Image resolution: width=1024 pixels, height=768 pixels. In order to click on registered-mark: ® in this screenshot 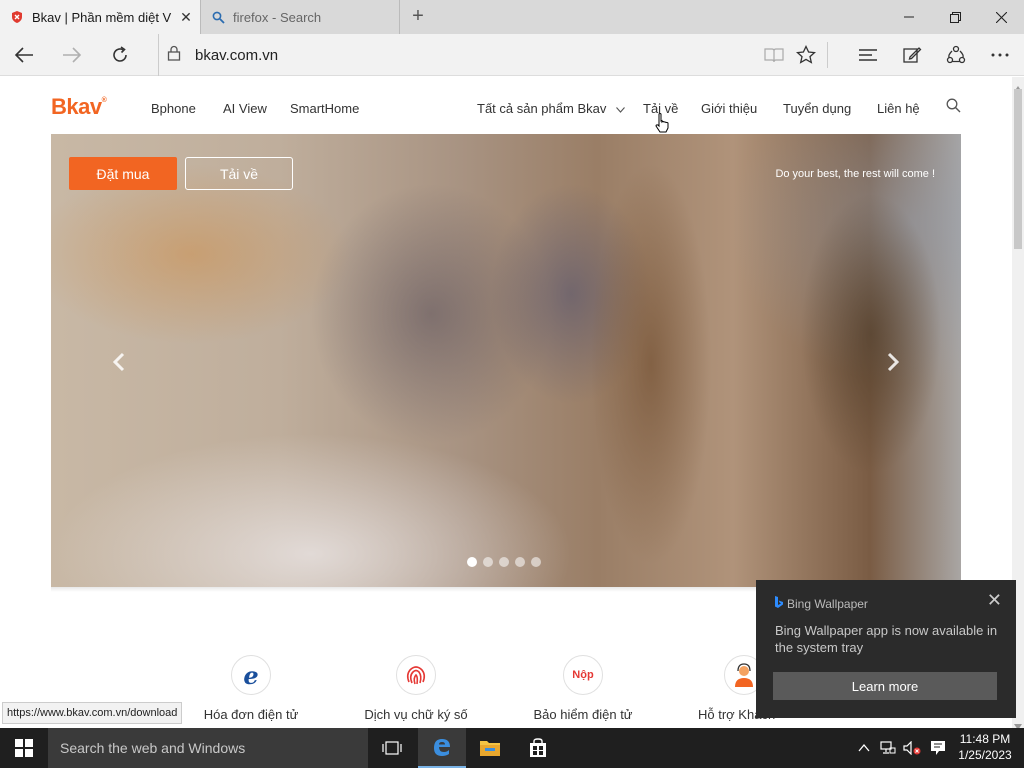, I will do `click(104, 100)`.